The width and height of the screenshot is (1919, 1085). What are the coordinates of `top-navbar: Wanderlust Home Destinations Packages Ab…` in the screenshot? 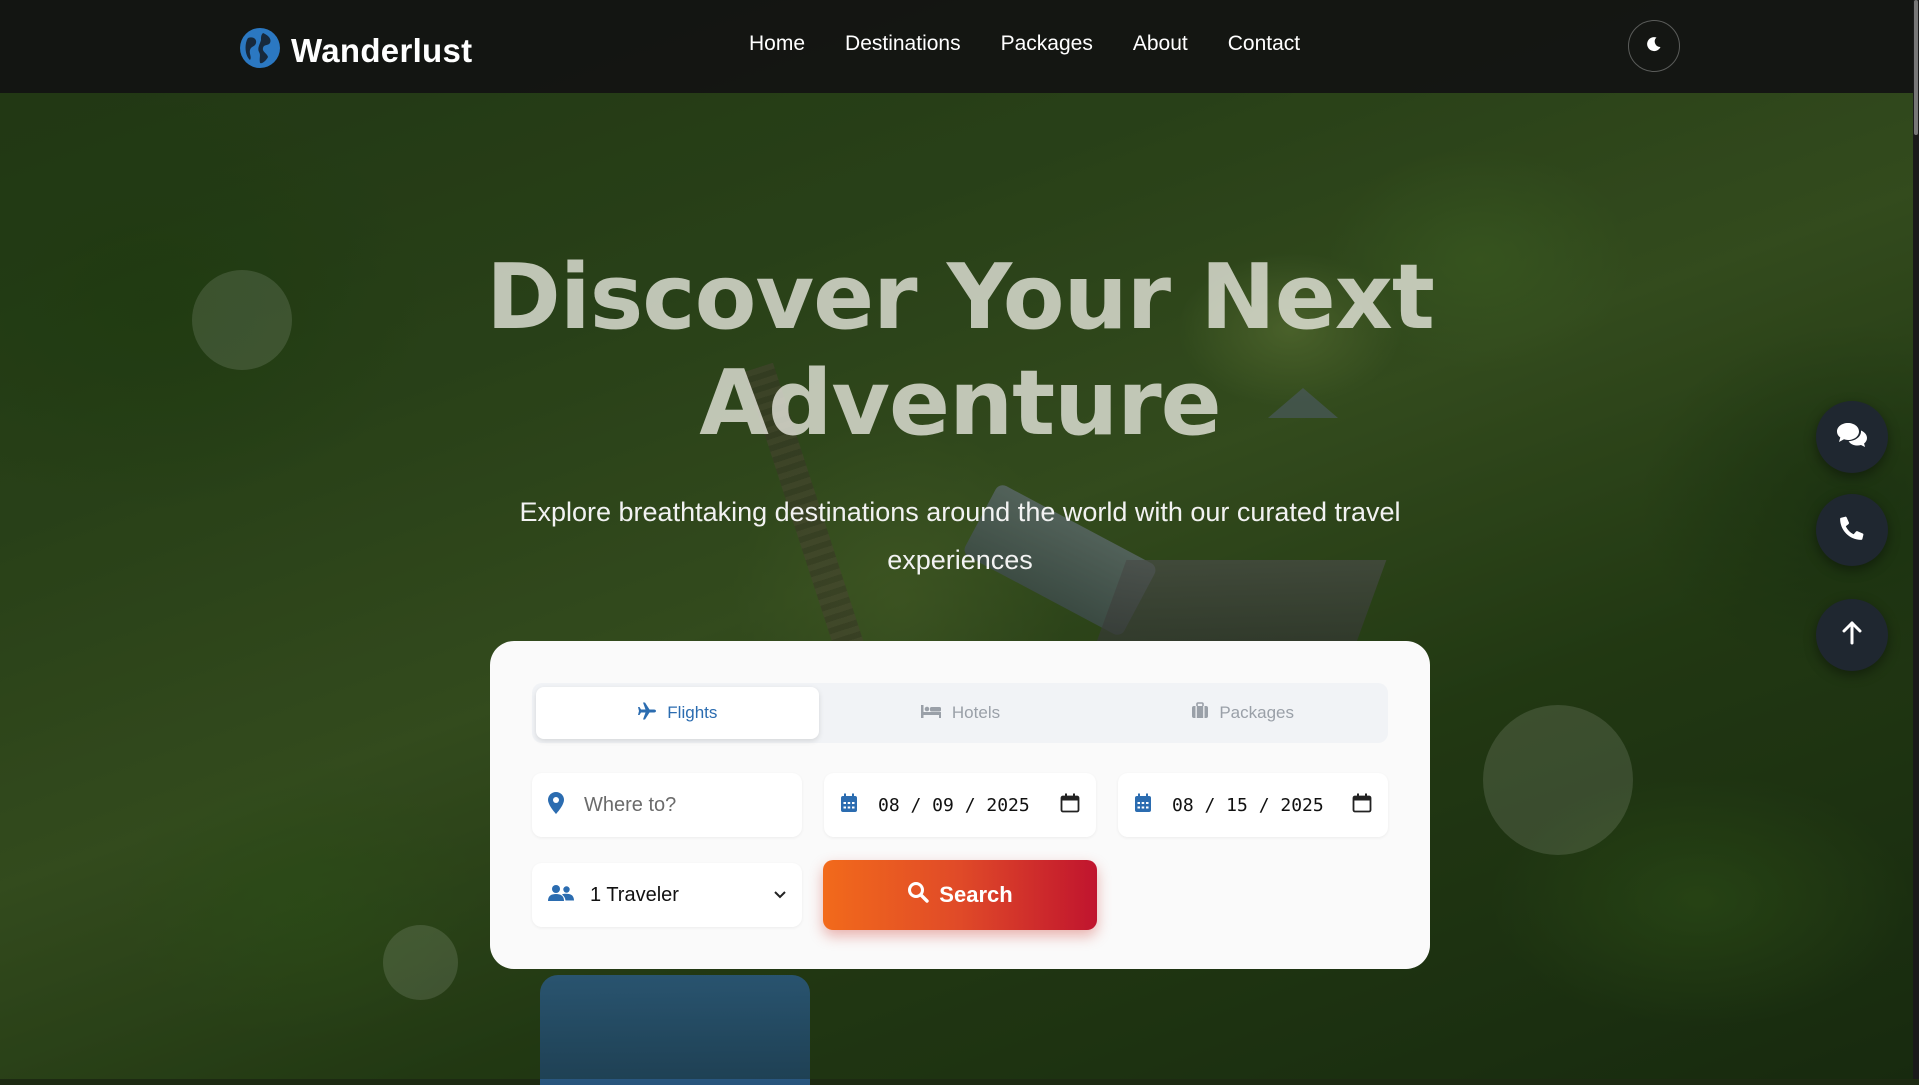 It's located at (959, 46).